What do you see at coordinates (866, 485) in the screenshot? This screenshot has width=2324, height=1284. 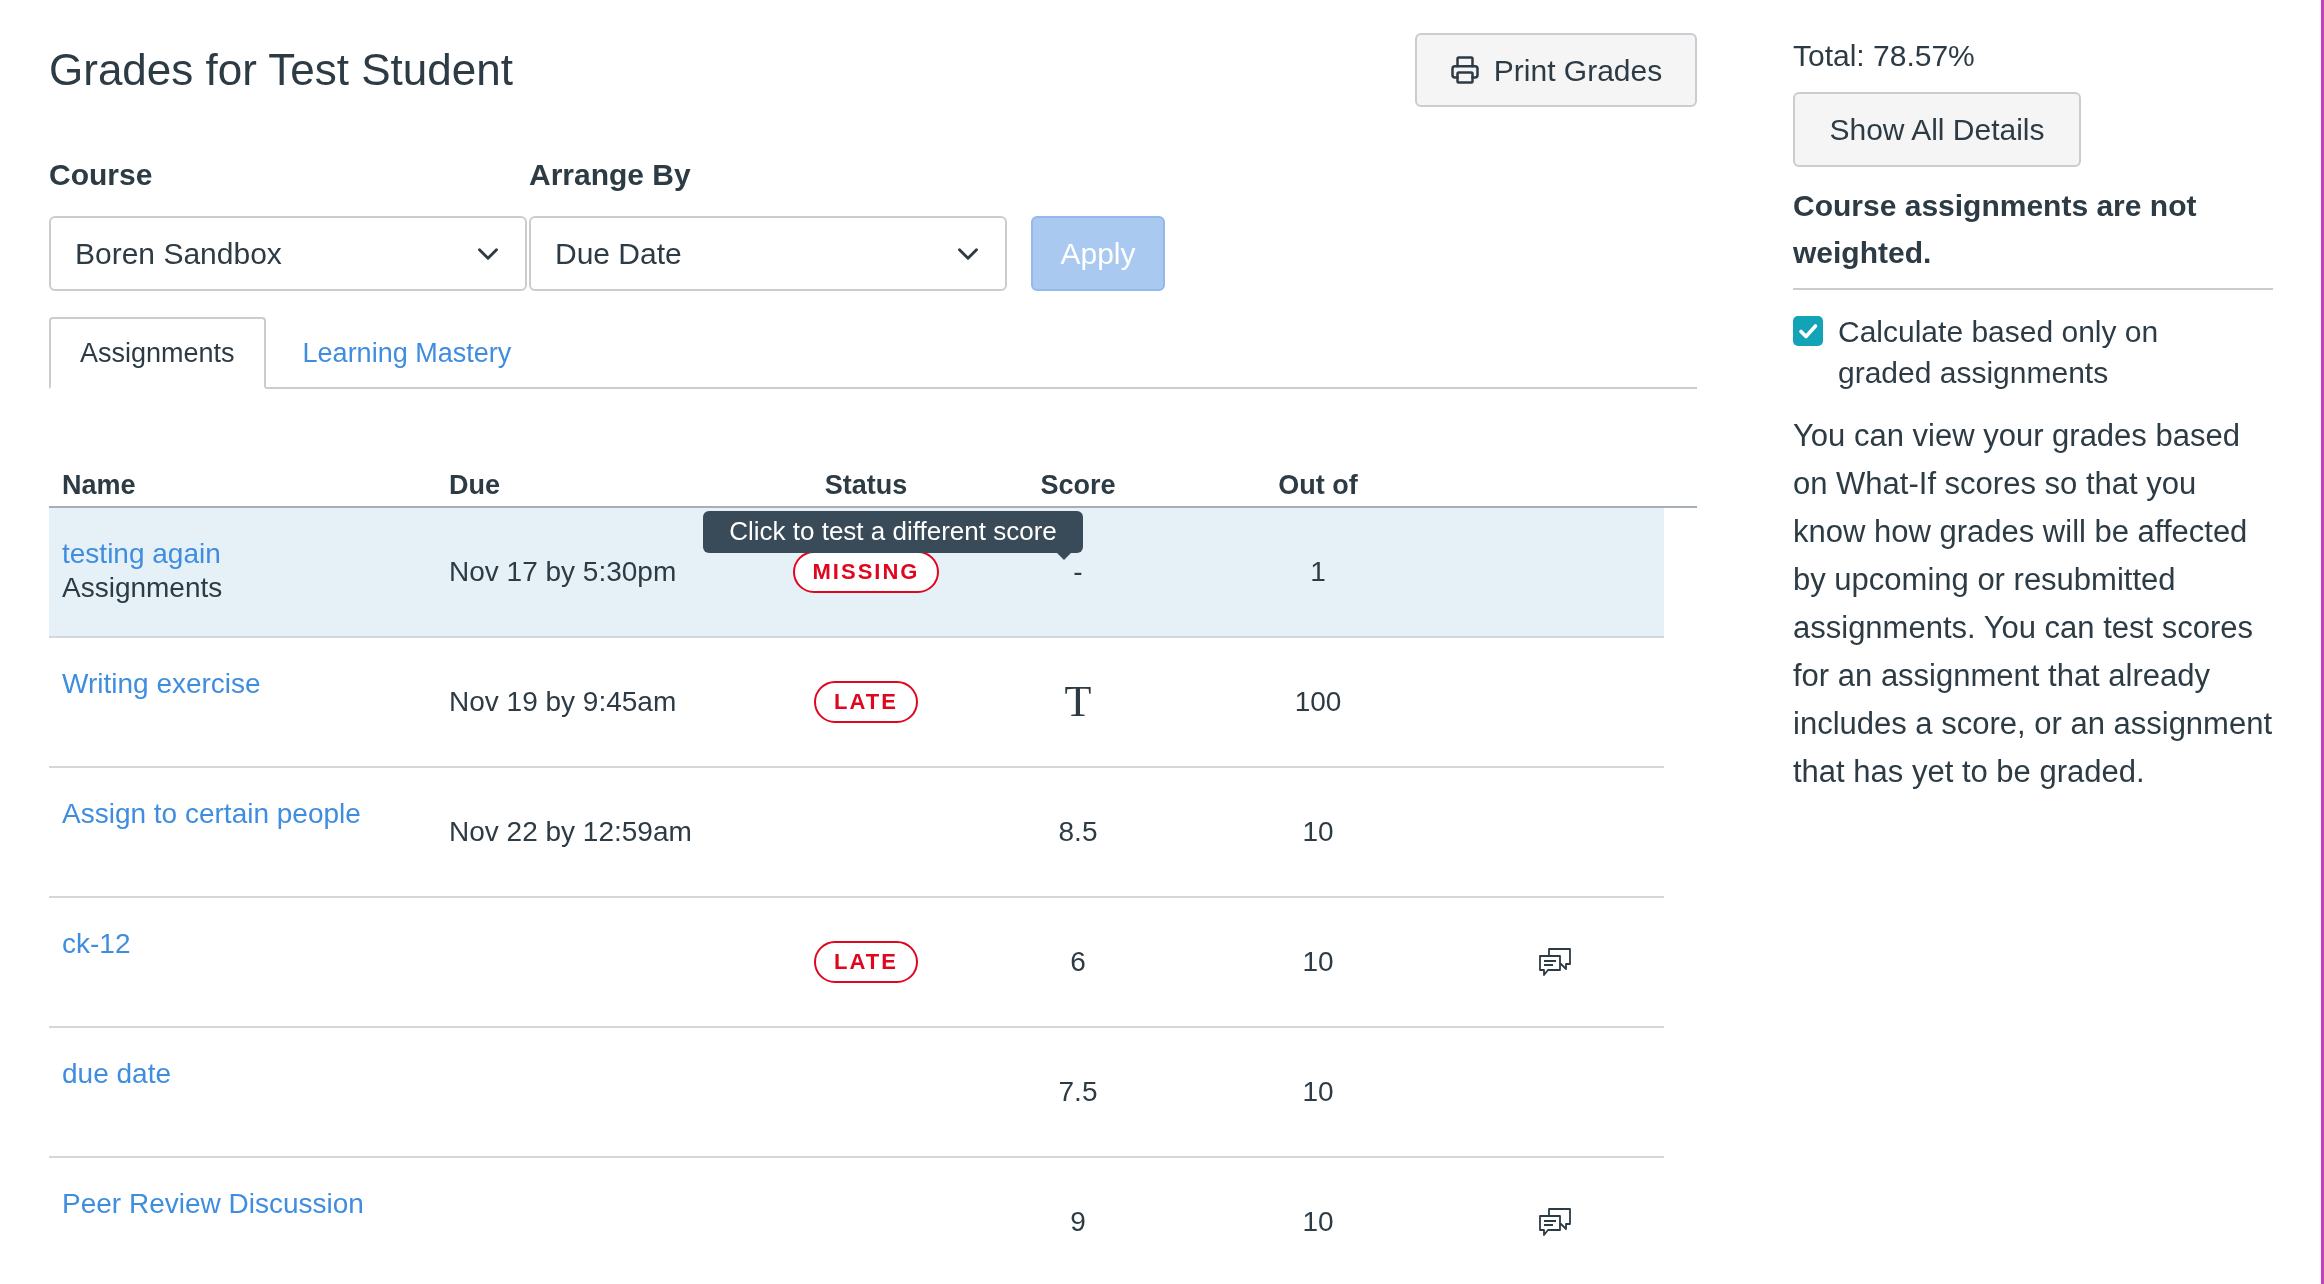 I see `column-header: Status` at bounding box center [866, 485].